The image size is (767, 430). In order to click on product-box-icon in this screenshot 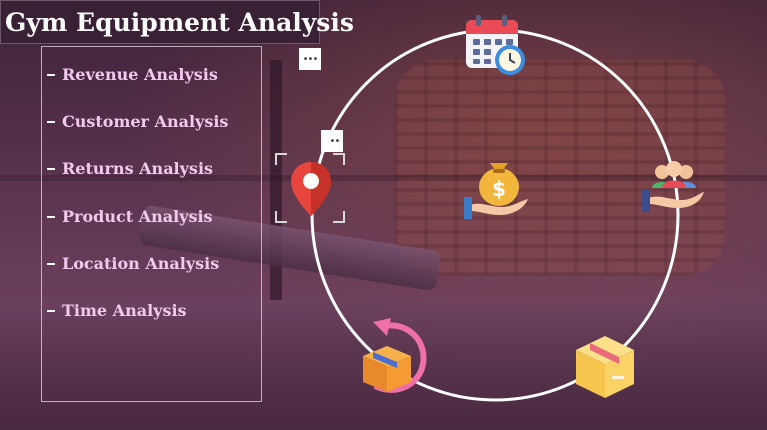, I will do `click(605, 365)`.